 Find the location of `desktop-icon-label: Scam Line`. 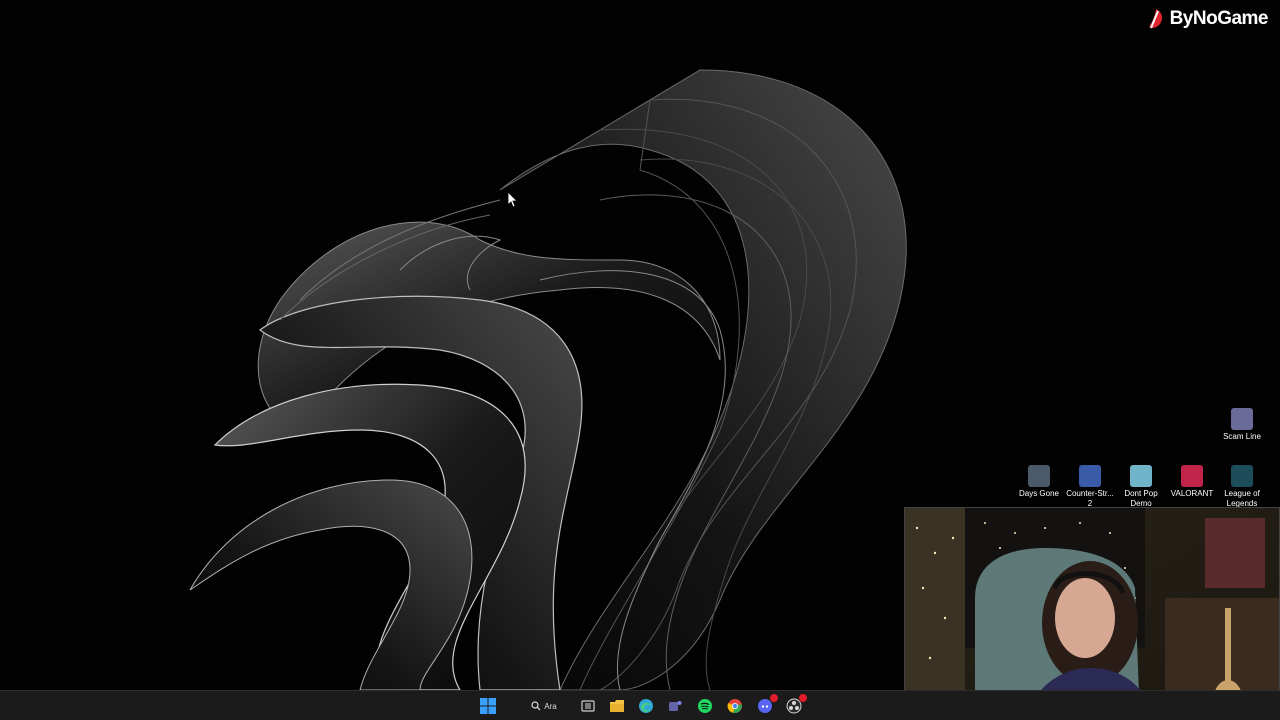

desktop-icon-label: Scam Line is located at coordinates (1242, 436).